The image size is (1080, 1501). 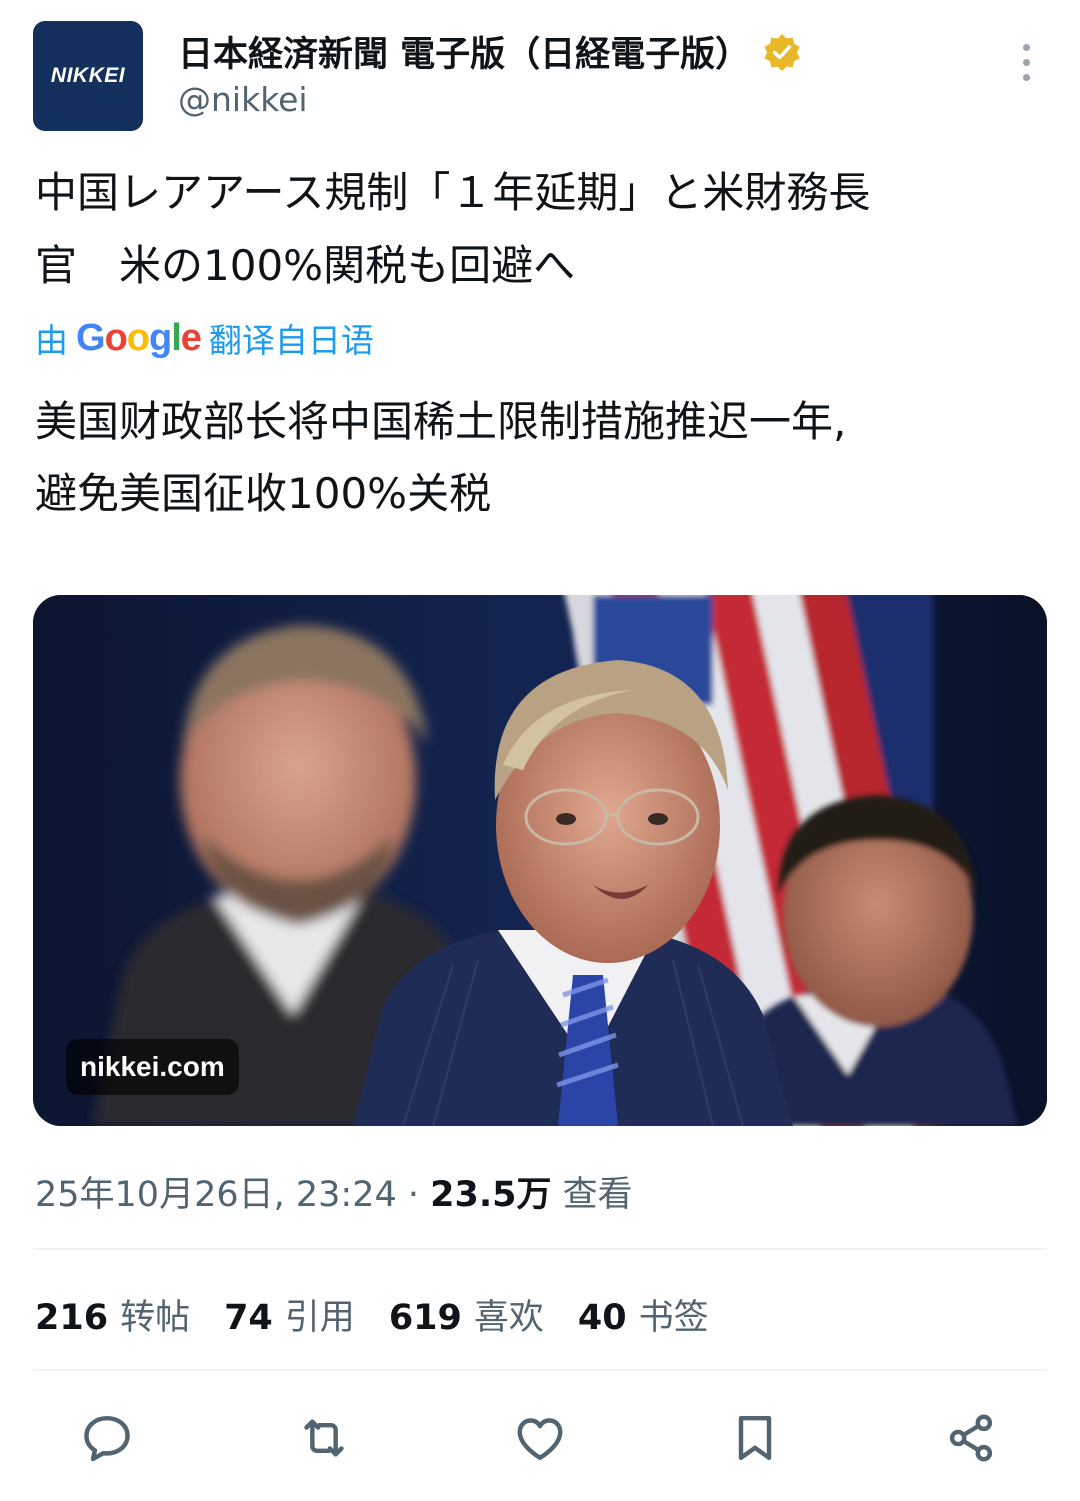 What do you see at coordinates (602, 1318) in the screenshot?
I see `bookmarks-count: 40` at bounding box center [602, 1318].